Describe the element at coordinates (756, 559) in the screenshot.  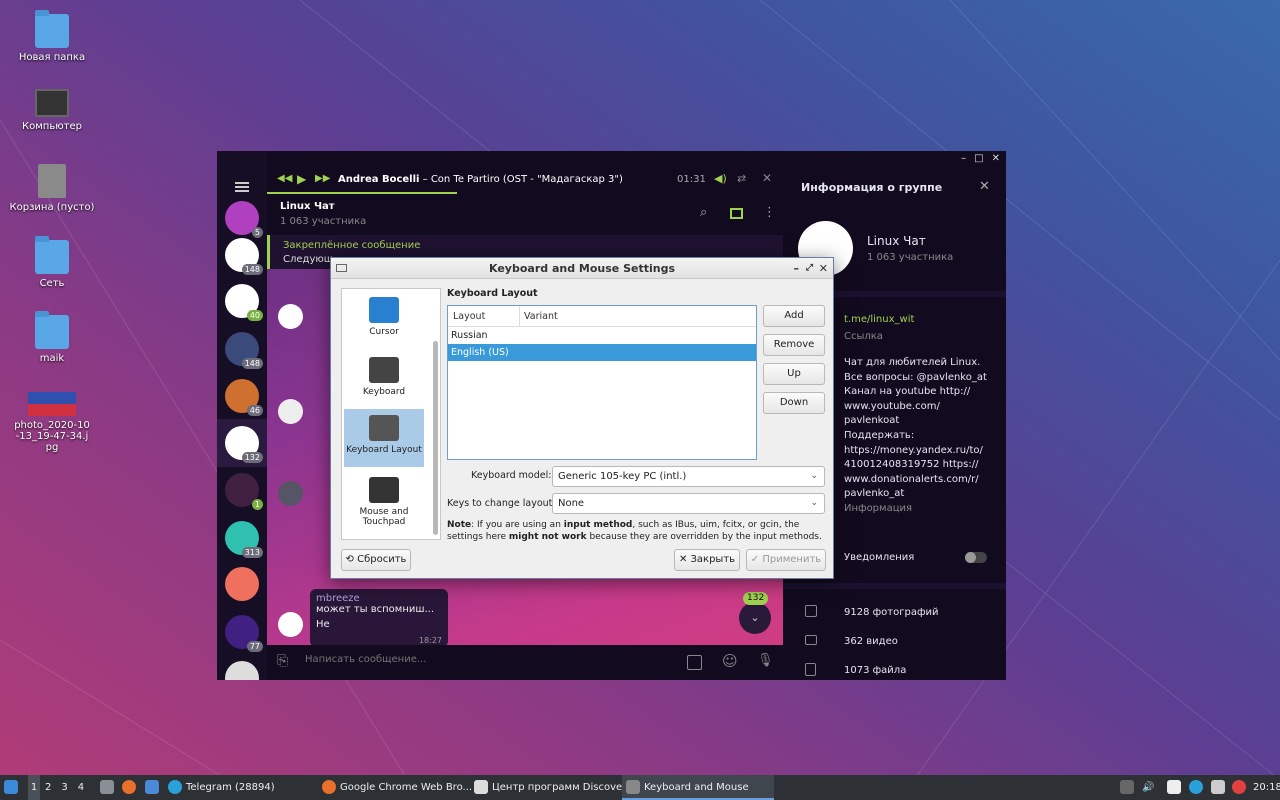
I see `check-icon: ✓` at that location.